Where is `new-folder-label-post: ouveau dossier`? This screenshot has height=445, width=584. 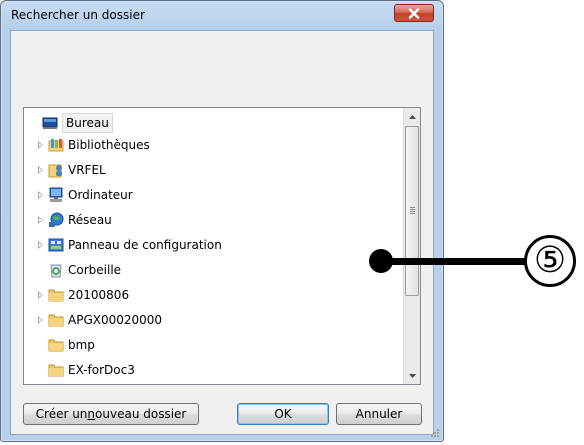 new-folder-label-post: ouveau dossier is located at coordinates (141, 414).